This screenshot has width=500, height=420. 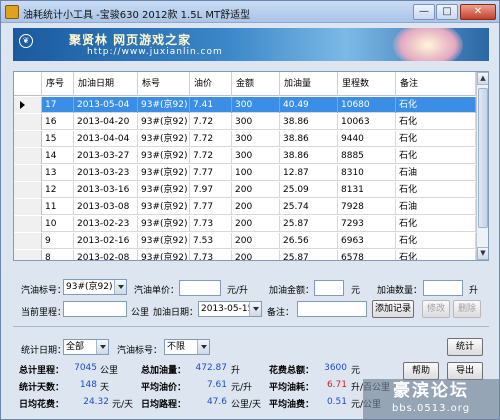 What do you see at coordinates (245, 224) in the screenshot?
I see `table-row: 10 2013-02-23 93#(京92) 7.73 200 25.87 7293 石化` at bounding box center [245, 224].